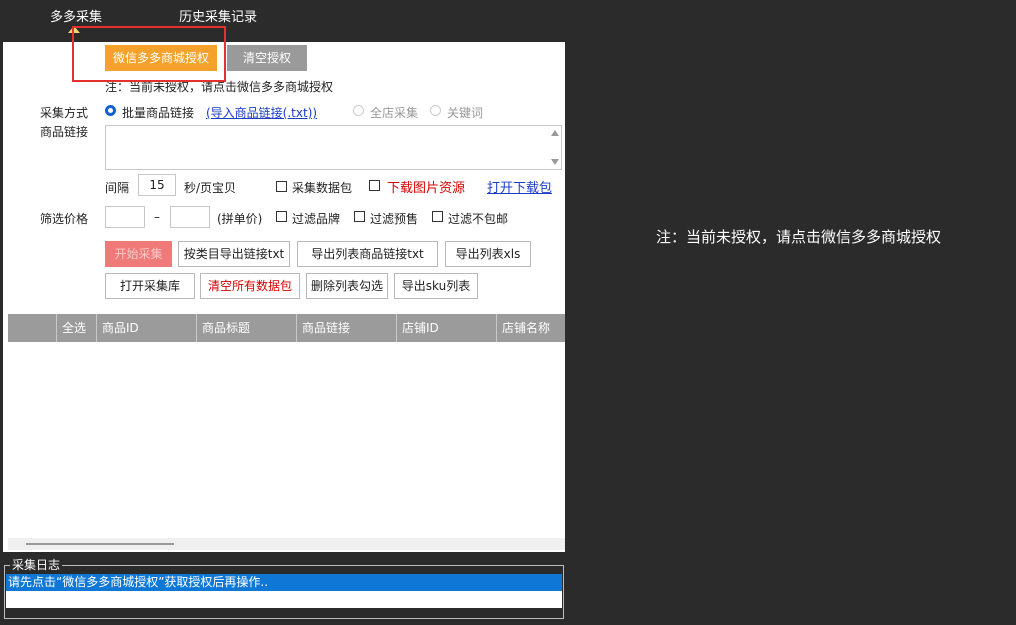  What do you see at coordinates (346, 328) in the screenshot?
I see `column-header-product-link: 商品链接` at bounding box center [346, 328].